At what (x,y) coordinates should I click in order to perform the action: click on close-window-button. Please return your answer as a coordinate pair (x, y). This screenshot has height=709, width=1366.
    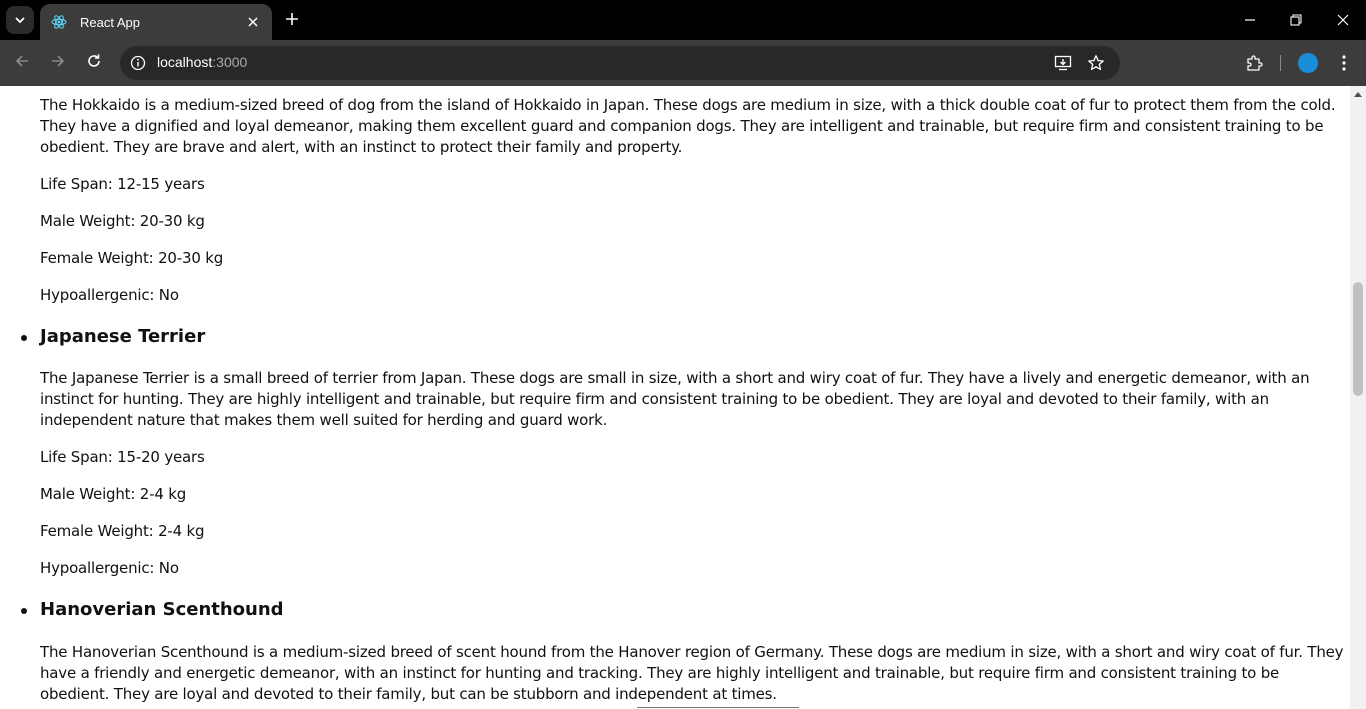
    Looking at the image, I should click on (1343, 20).